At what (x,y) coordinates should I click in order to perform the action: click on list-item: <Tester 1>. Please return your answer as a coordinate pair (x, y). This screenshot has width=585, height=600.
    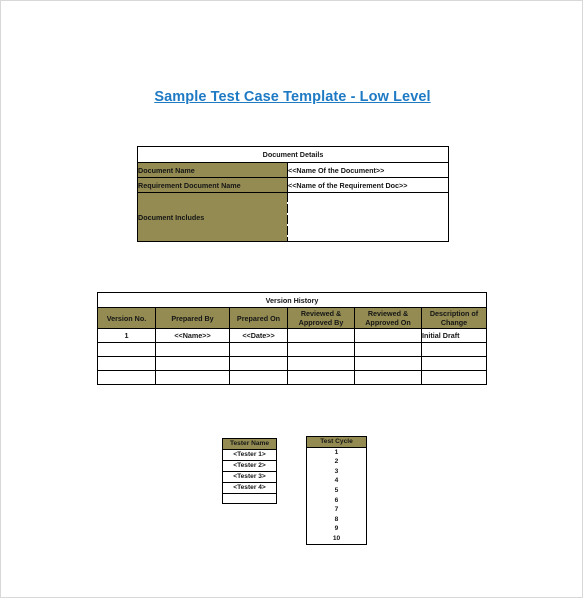
    Looking at the image, I should click on (249, 455).